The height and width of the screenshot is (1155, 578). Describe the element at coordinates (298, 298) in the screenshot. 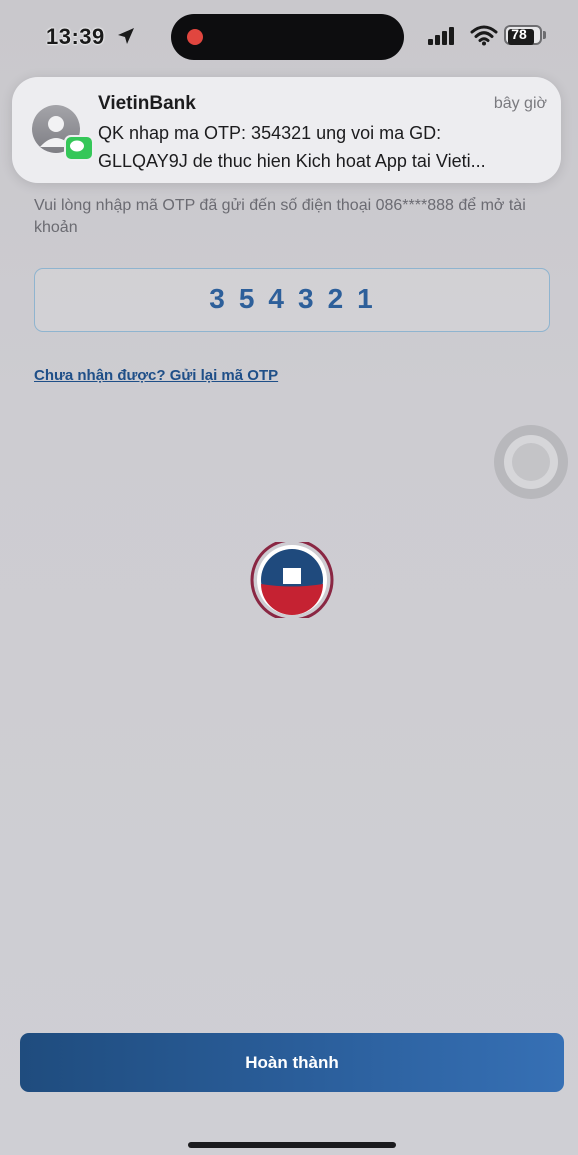

I see `otp-value: 354321` at that location.